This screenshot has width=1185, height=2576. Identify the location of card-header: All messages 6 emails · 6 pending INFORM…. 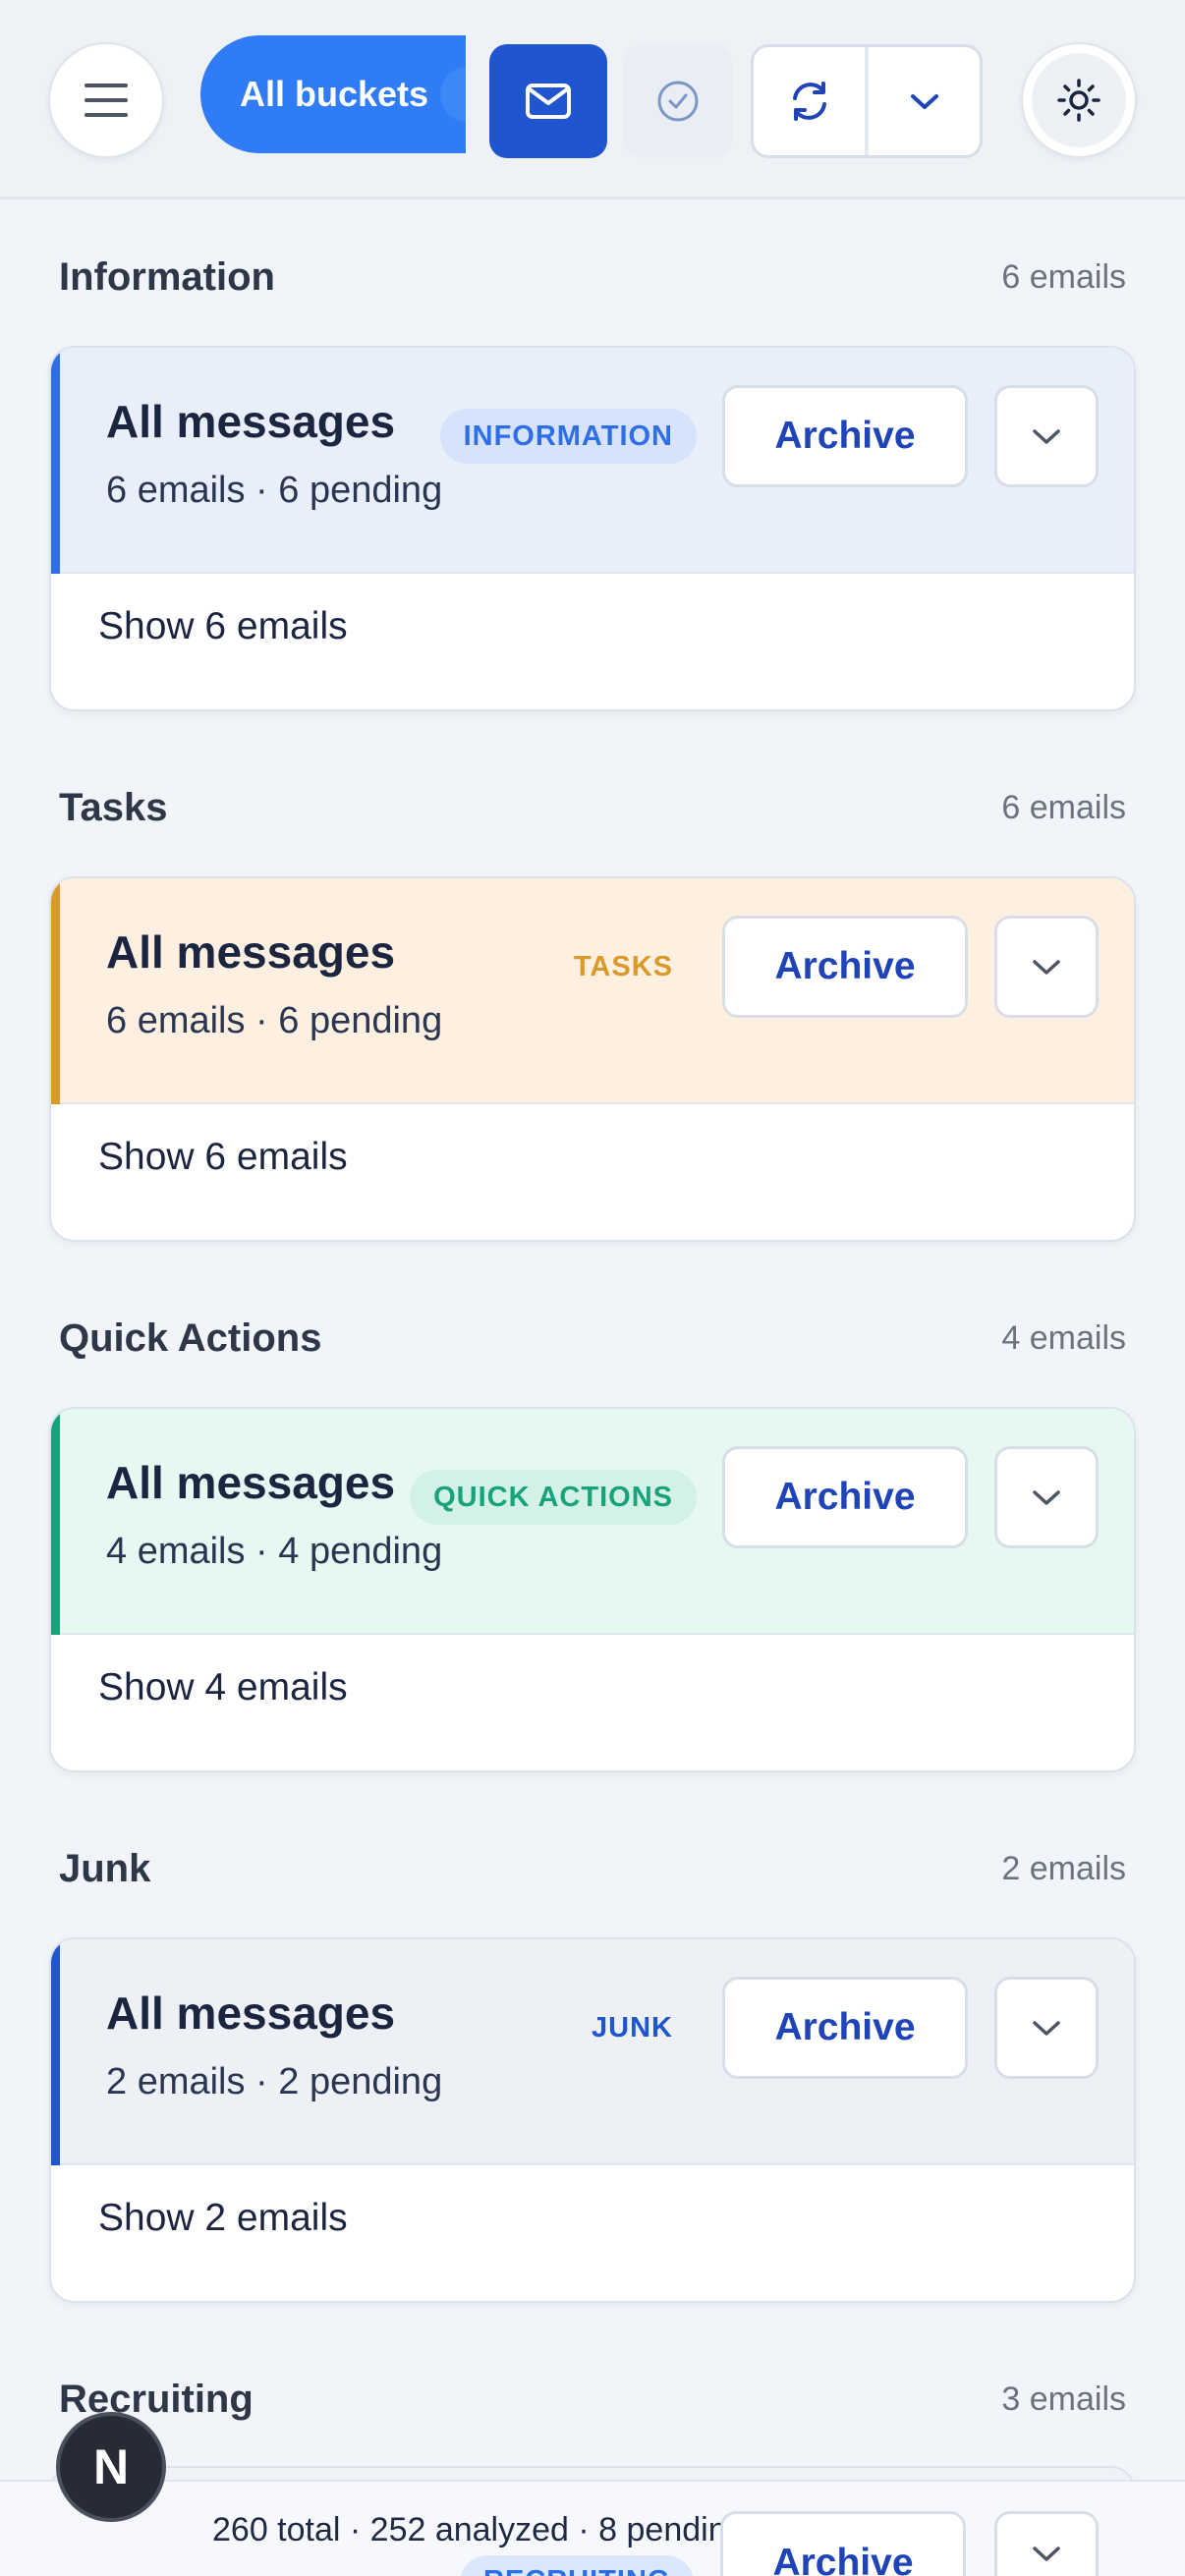
(592, 461).